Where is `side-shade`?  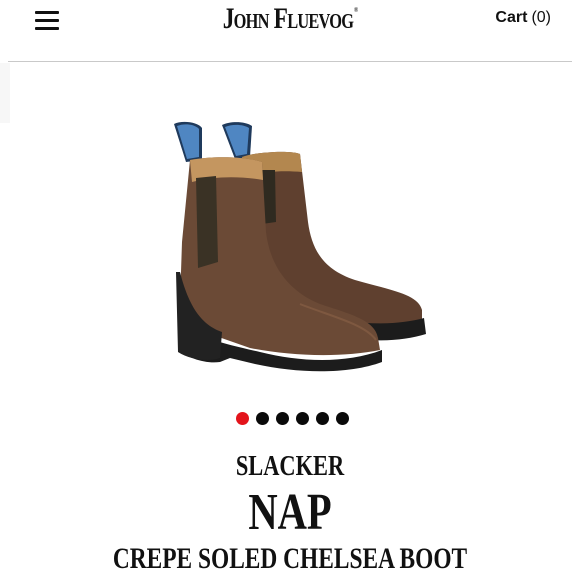 side-shade is located at coordinates (5, 93).